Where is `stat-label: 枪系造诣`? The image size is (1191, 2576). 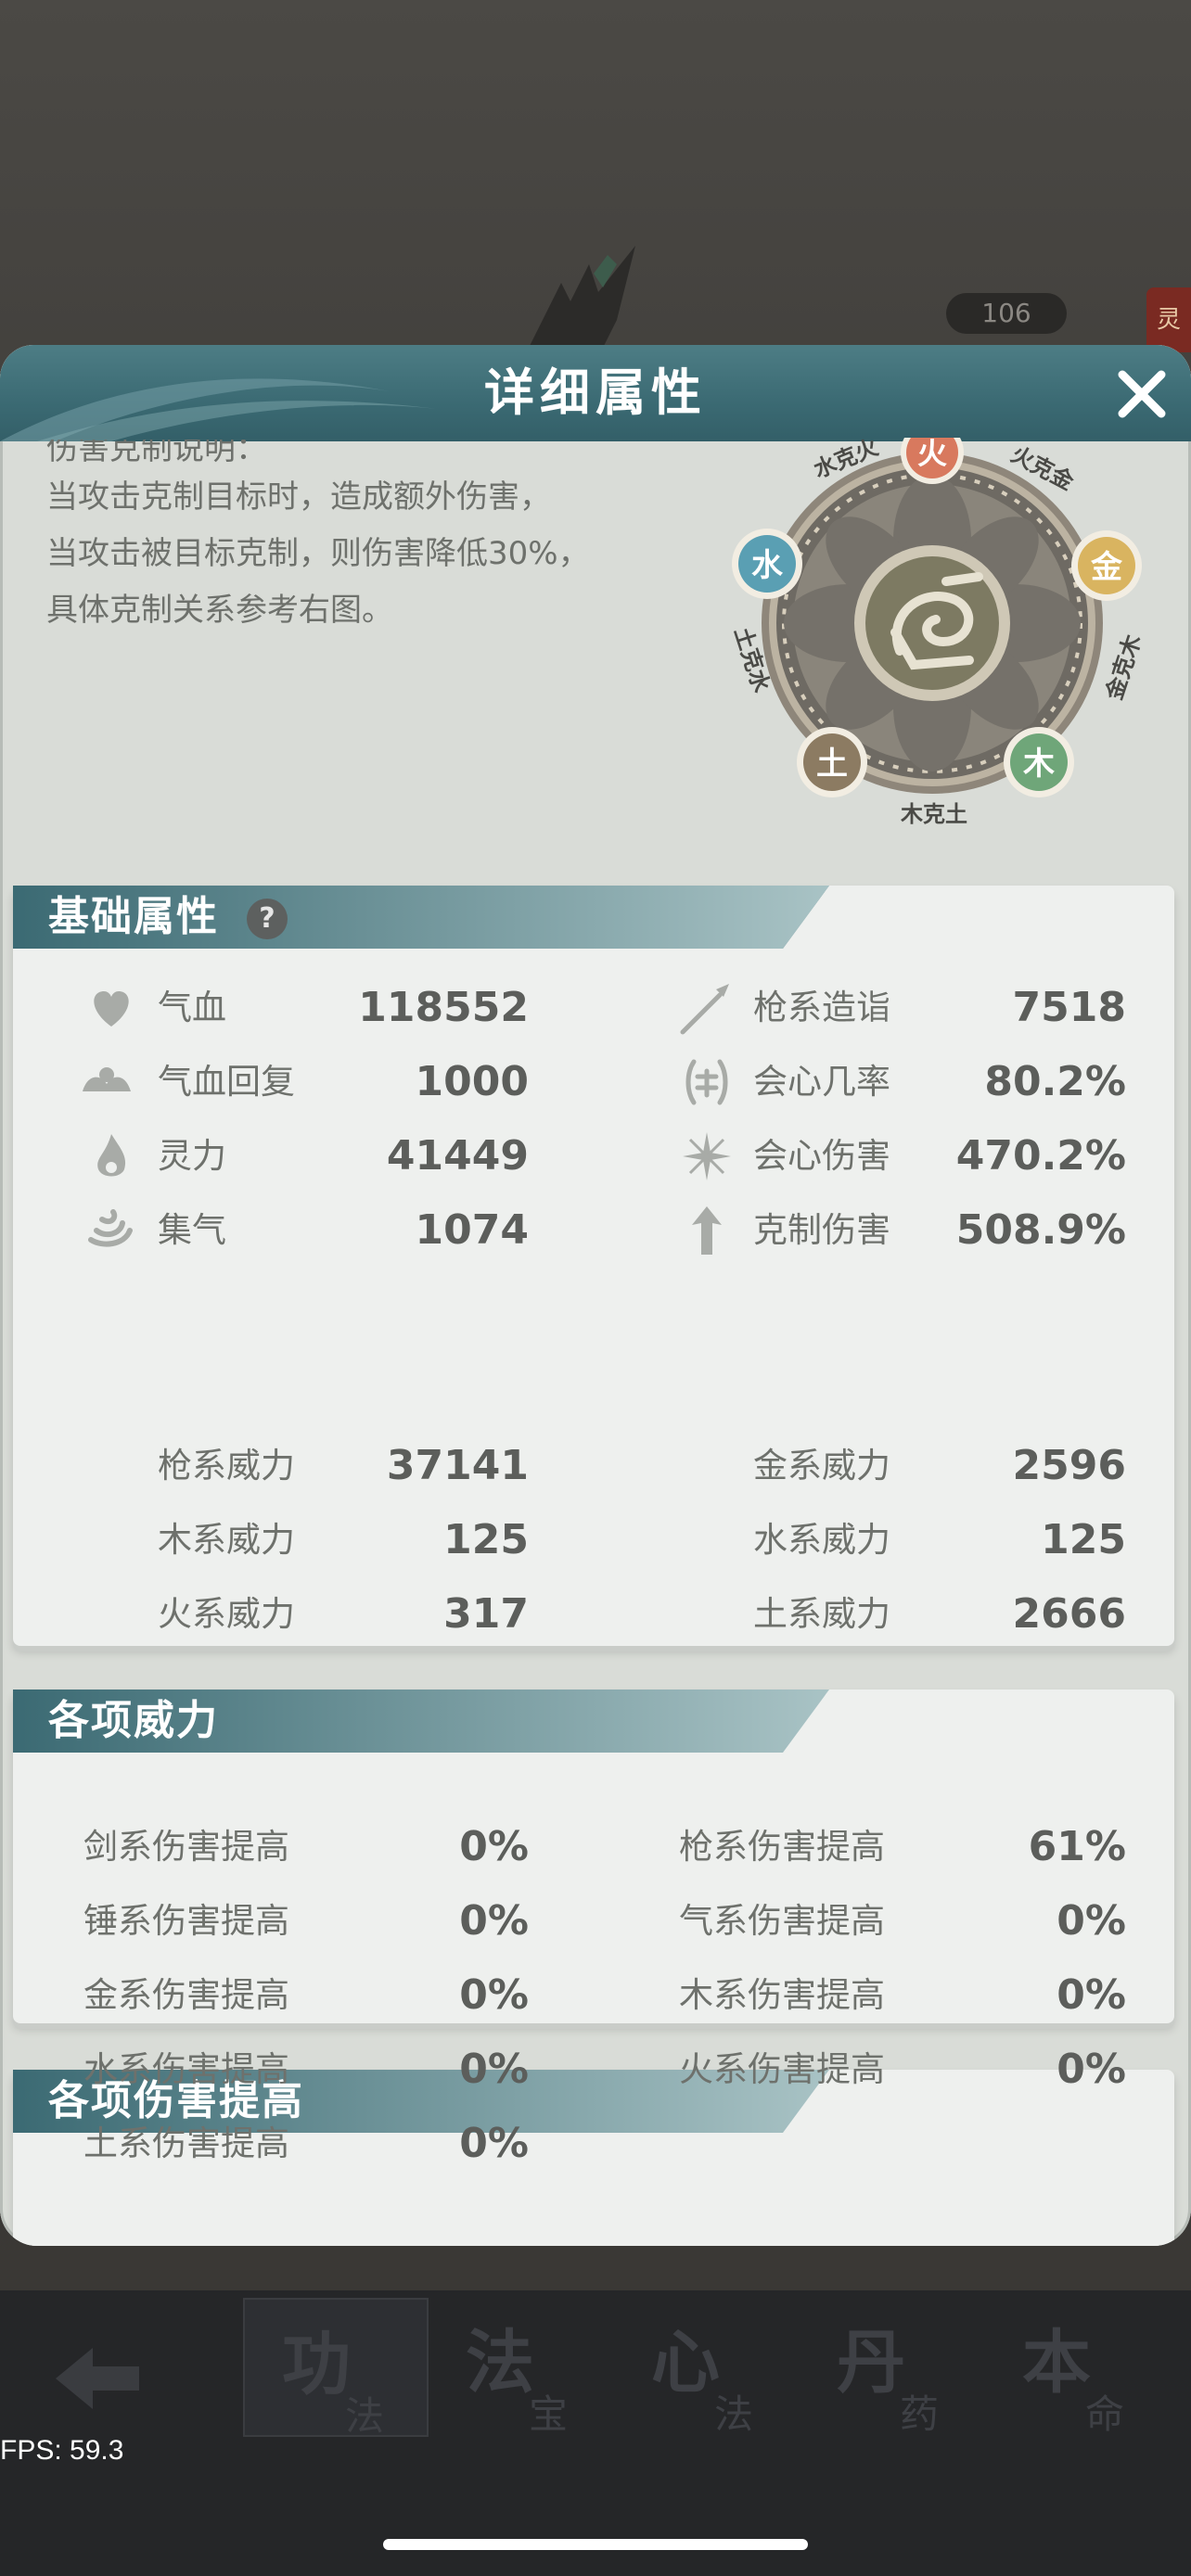
stat-label: 枪系造诣 is located at coordinates (821, 1008).